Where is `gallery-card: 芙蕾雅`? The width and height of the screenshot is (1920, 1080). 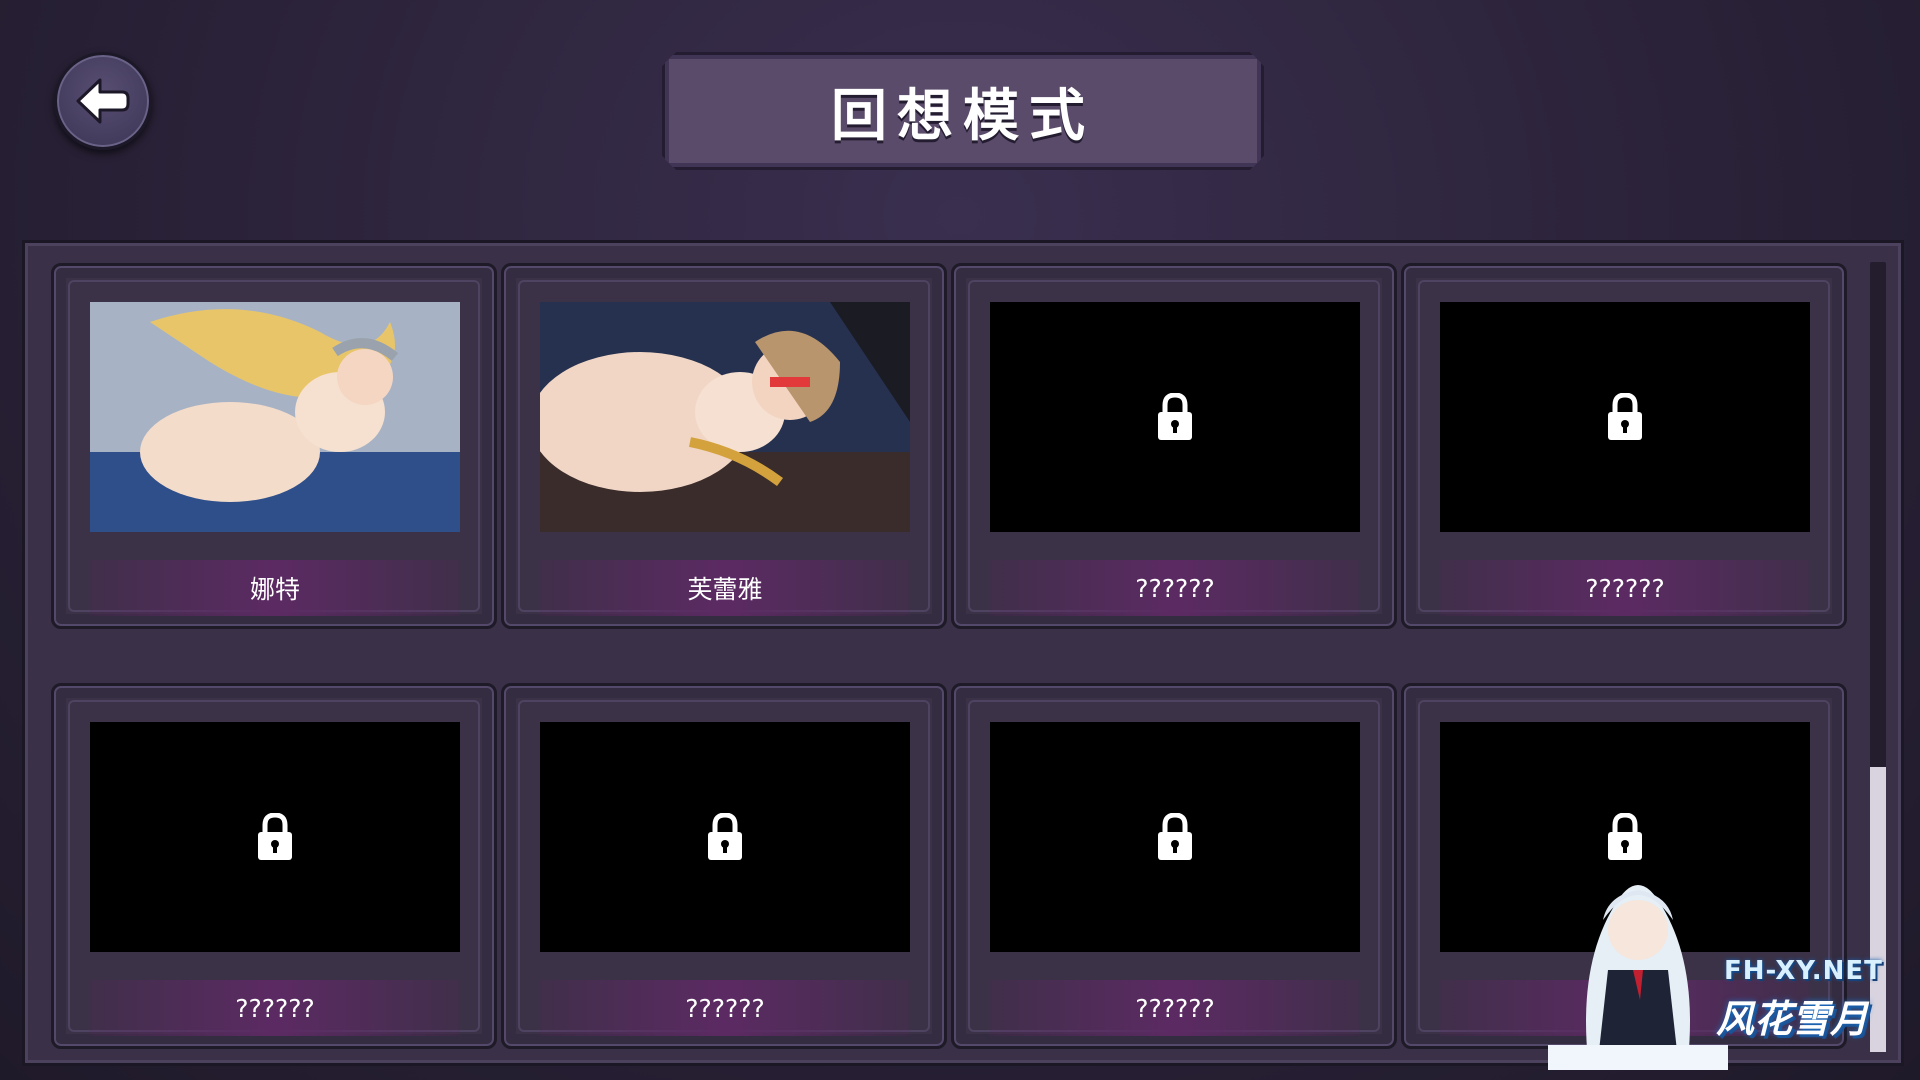
gallery-card: 芙蕾雅 is located at coordinates (724, 446).